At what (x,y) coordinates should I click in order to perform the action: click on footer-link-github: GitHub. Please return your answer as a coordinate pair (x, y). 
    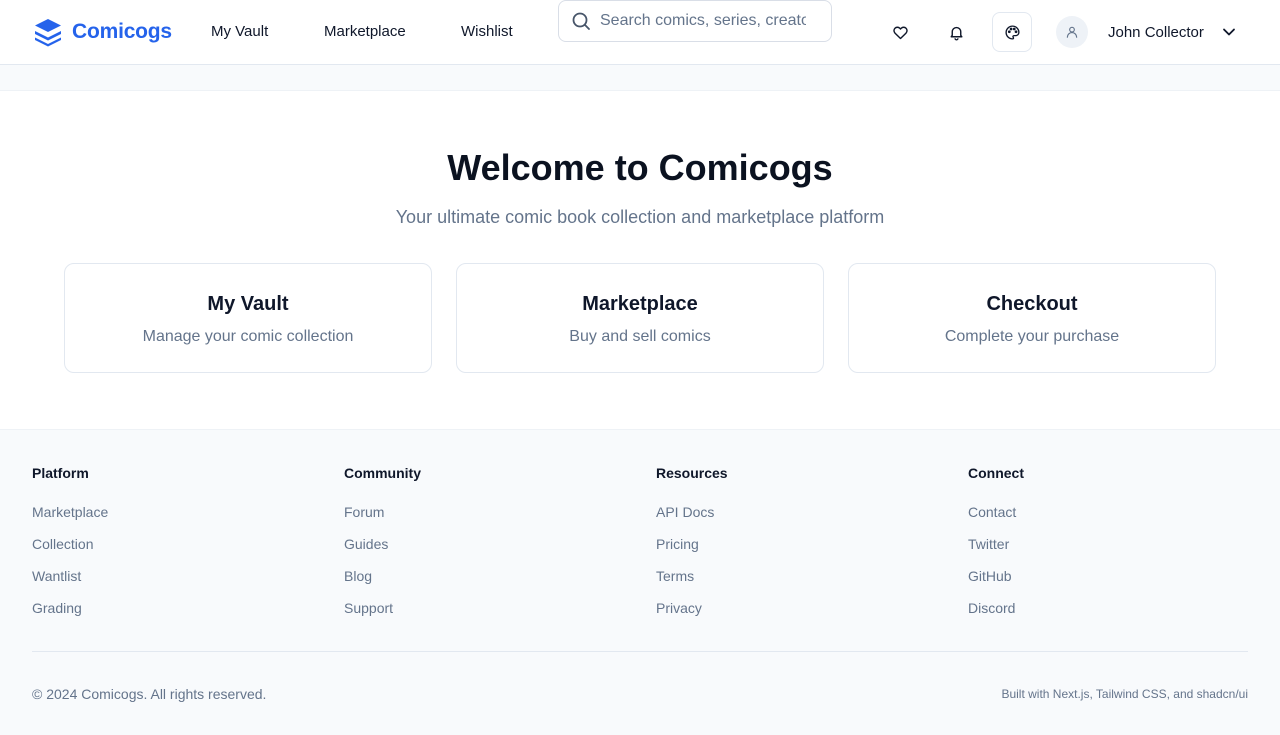
    Looking at the image, I should click on (990, 576).